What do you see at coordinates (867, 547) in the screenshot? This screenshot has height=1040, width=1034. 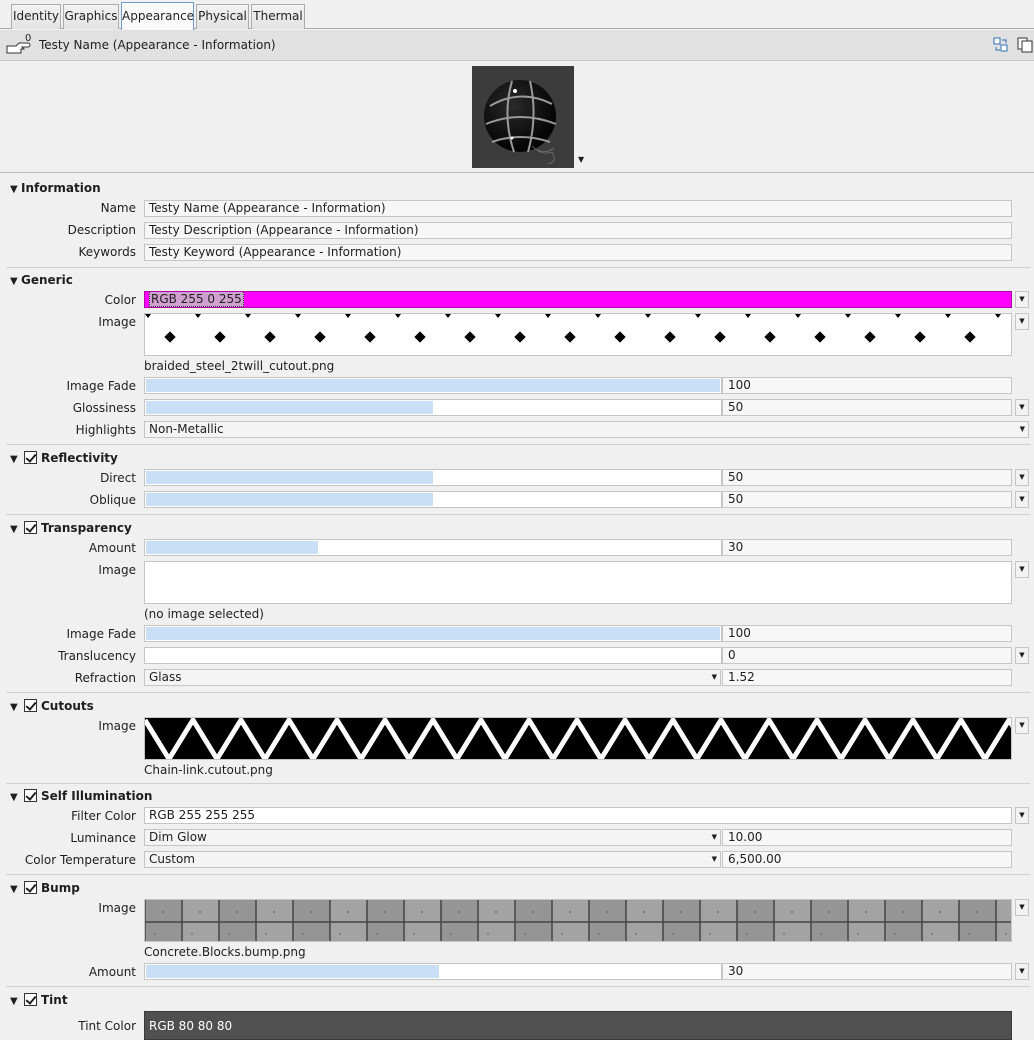 I see `transparency-amount-value: 30` at bounding box center [867, 547].